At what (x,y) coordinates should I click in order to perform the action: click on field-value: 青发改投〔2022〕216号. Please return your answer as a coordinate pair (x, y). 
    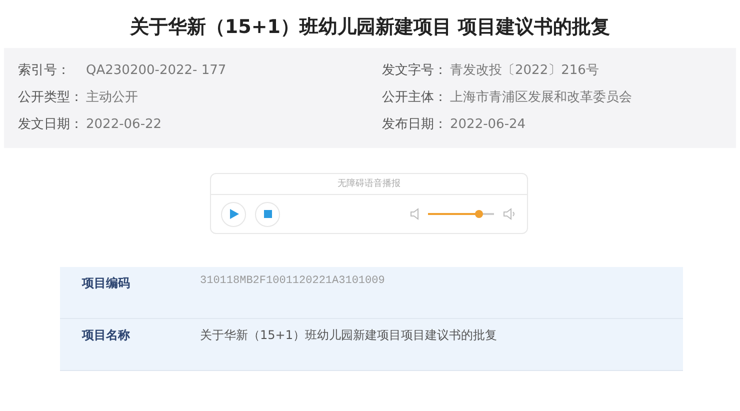
    Looking at the image, I should click on (524, 71).